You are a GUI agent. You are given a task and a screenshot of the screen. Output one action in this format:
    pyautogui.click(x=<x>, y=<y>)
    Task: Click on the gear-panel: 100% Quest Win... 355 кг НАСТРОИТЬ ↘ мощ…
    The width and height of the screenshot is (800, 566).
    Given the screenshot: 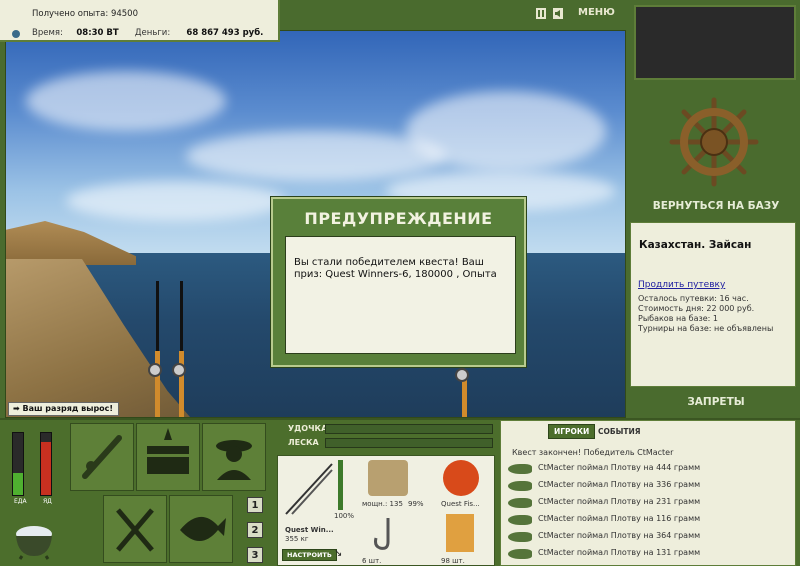 What is the action you would take?
    pyautogui.click(x=386, y=510)
    